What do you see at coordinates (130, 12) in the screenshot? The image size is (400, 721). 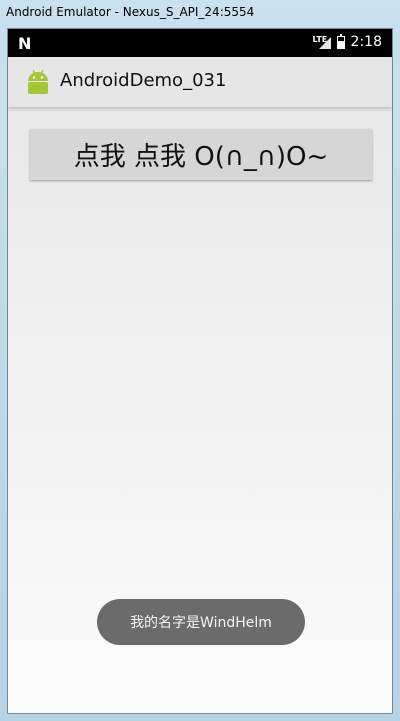 I see `window-title: Android Emulator - Nexus_S_API_24:5554` at bounding box center [130, 12].